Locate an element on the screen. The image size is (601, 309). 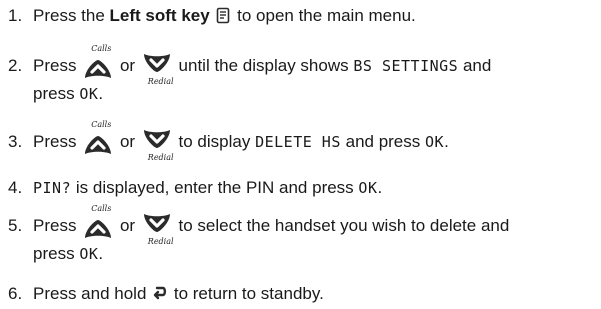
display-text: BS SETTINGS is located at coordinates (406, 66).